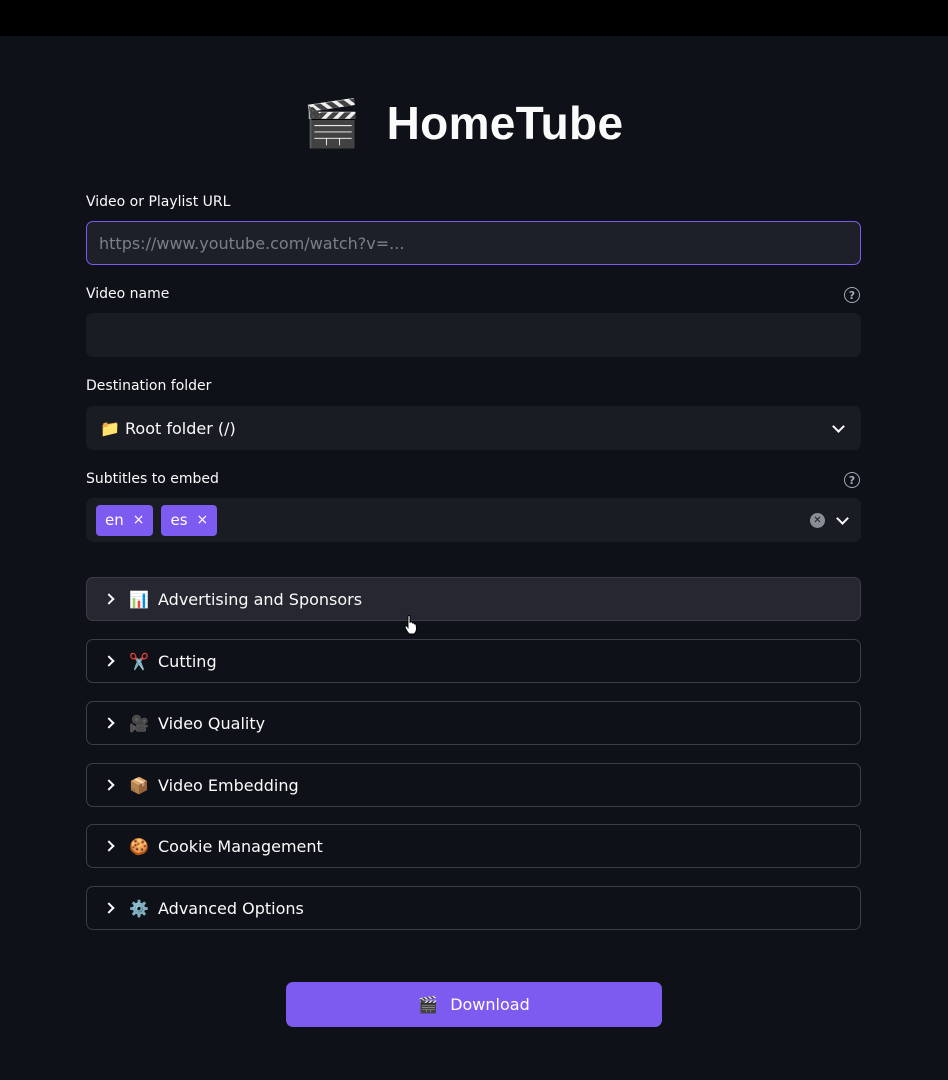 The width and height of the screenshot is (948, 1080). Describe the element at coordinates (179, 520) in the screenshot. I see `tag-label: es` at that location.